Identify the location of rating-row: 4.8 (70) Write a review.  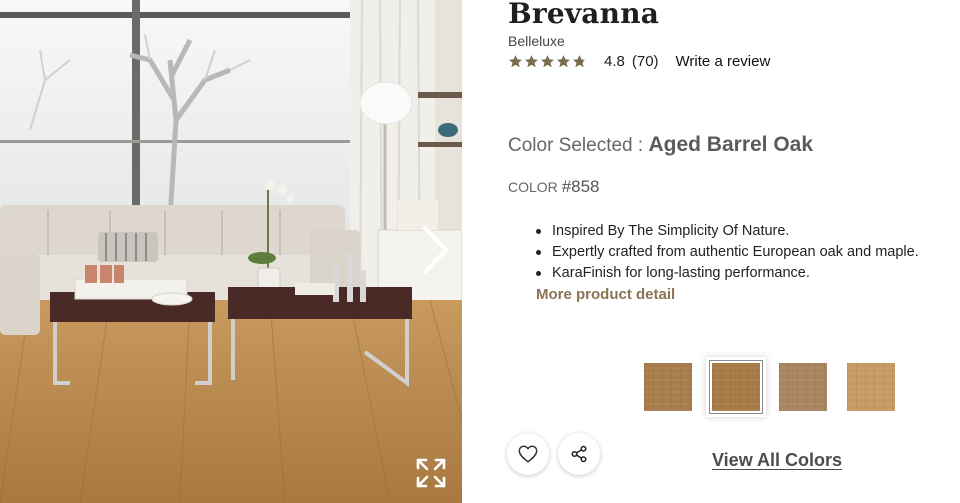
(639, 61).